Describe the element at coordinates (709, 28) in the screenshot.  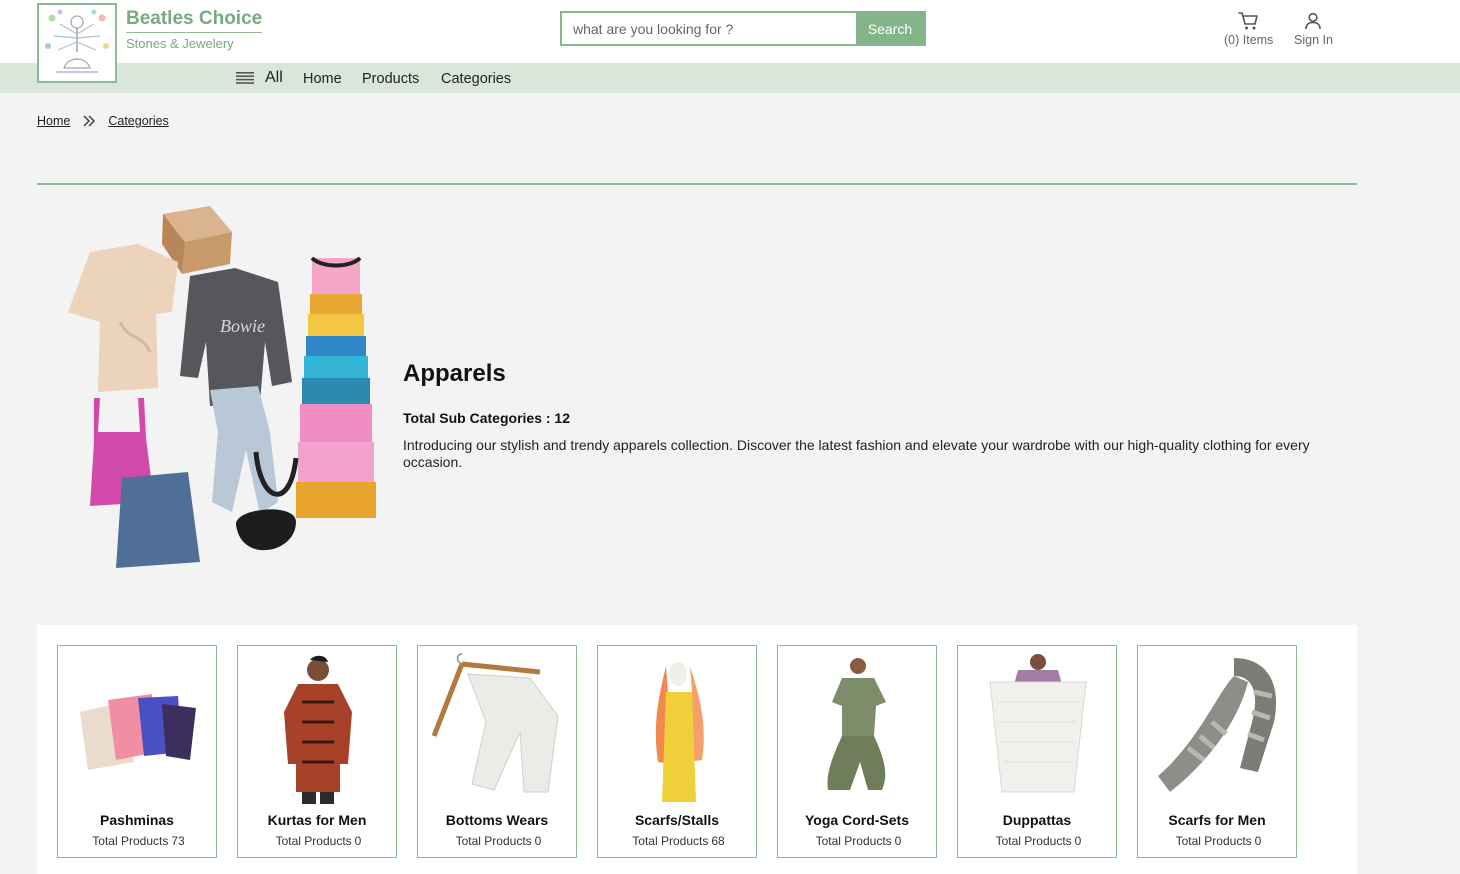
I see `search-input` at that location.